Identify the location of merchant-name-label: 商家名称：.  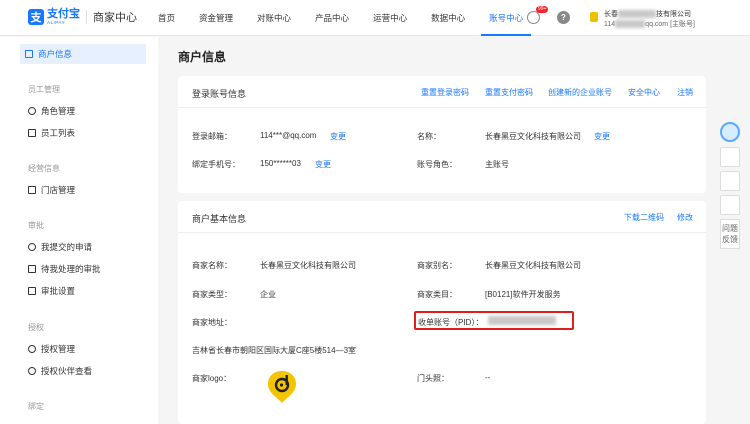
(212, 265).